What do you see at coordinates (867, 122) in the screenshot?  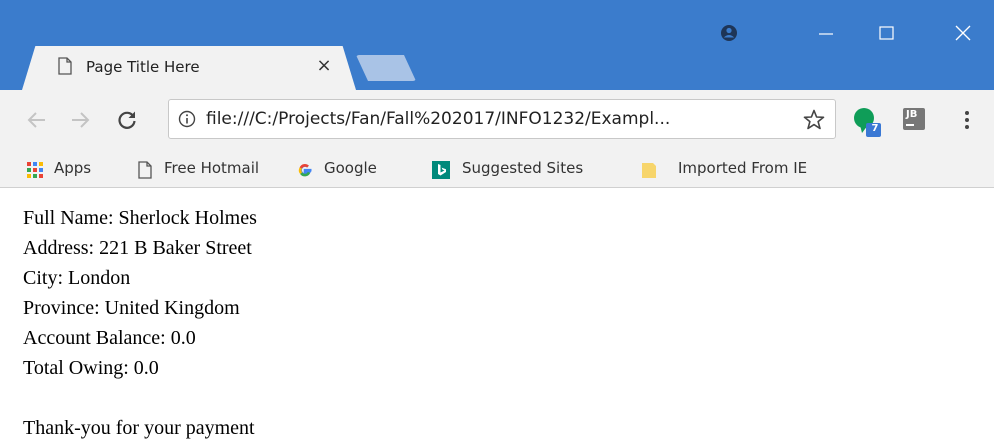 I see `hangouts-extension-icon: 7` at bounding box center [867, 122].